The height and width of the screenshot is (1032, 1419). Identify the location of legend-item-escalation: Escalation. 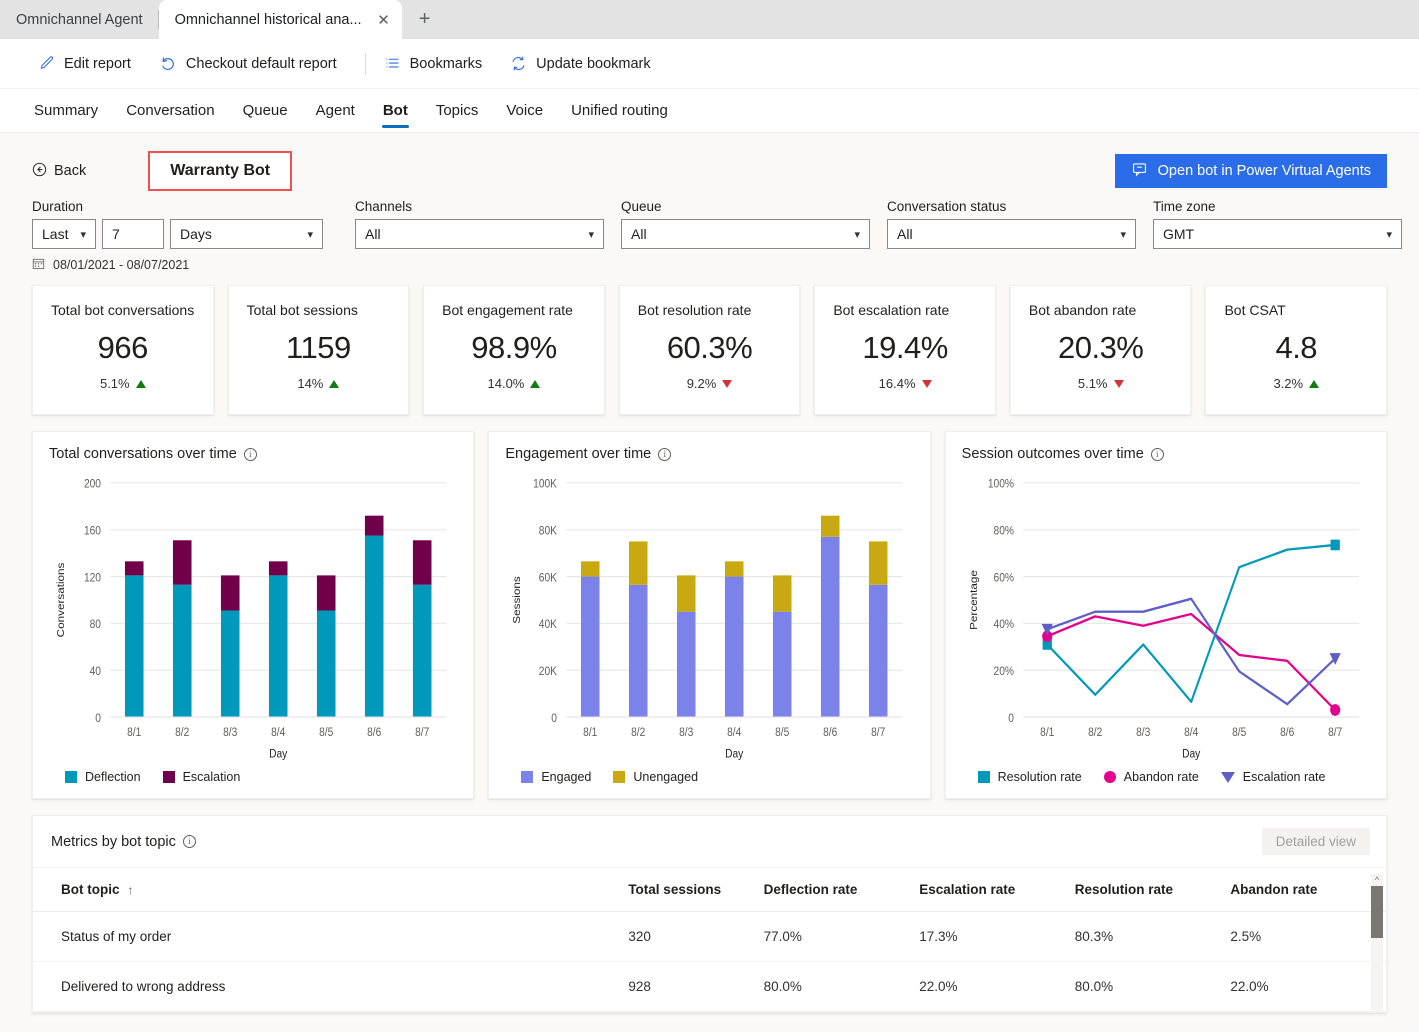
(201, 777).